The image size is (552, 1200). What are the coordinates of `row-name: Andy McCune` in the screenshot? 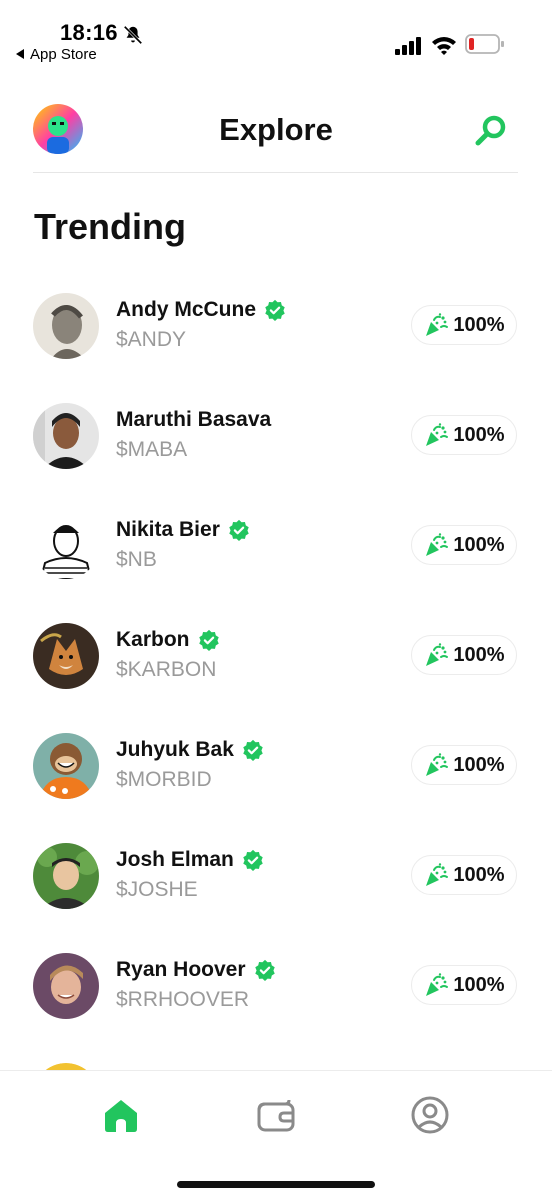 It's located at (201, 310).